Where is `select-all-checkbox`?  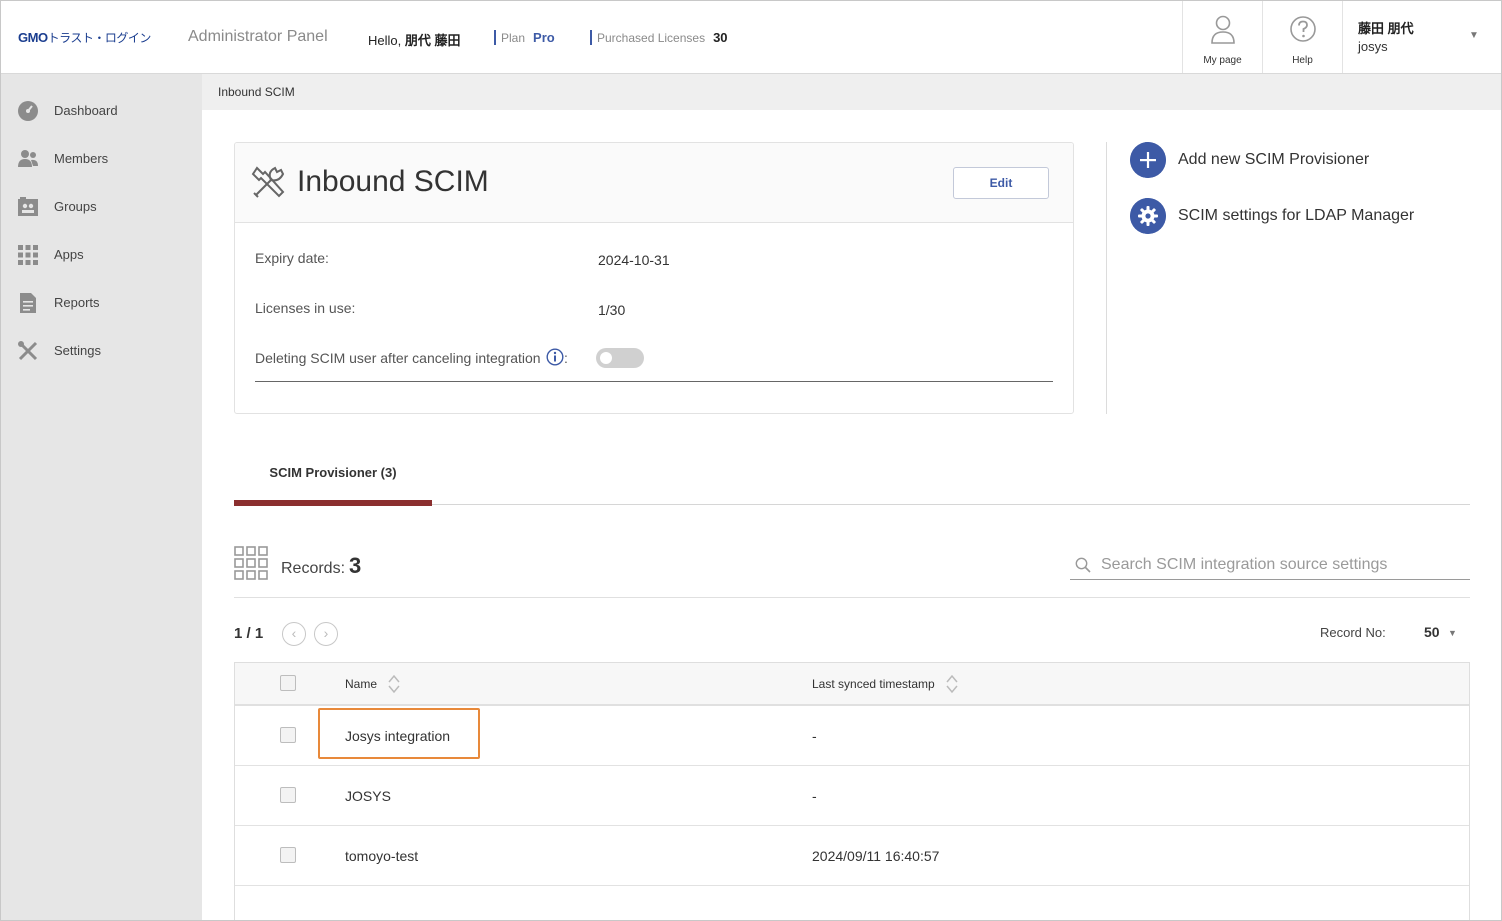
select-all-checkbox is located at coordinates (288, 683).